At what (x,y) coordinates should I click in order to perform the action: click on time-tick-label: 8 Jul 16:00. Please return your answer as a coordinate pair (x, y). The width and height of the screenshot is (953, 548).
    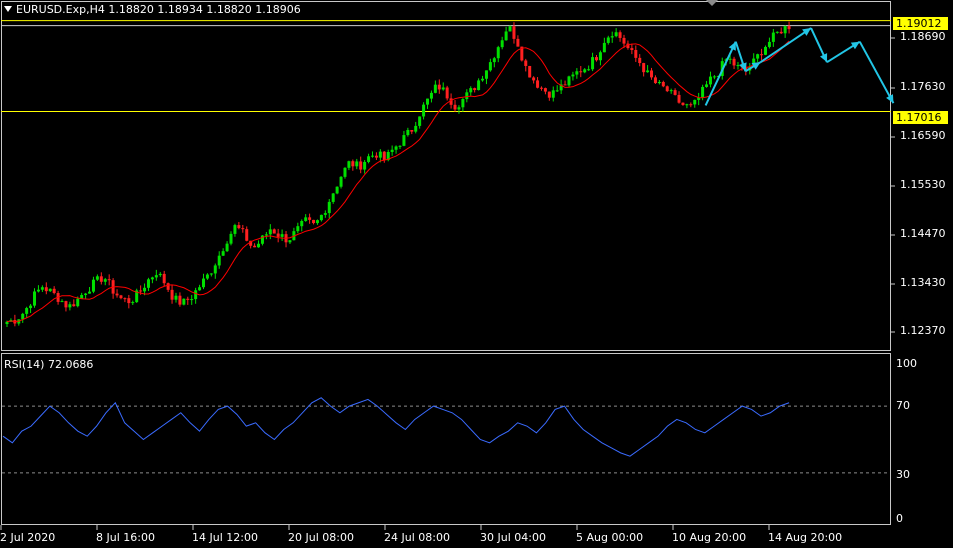
    Looking at the image, I should click on (125, 537).